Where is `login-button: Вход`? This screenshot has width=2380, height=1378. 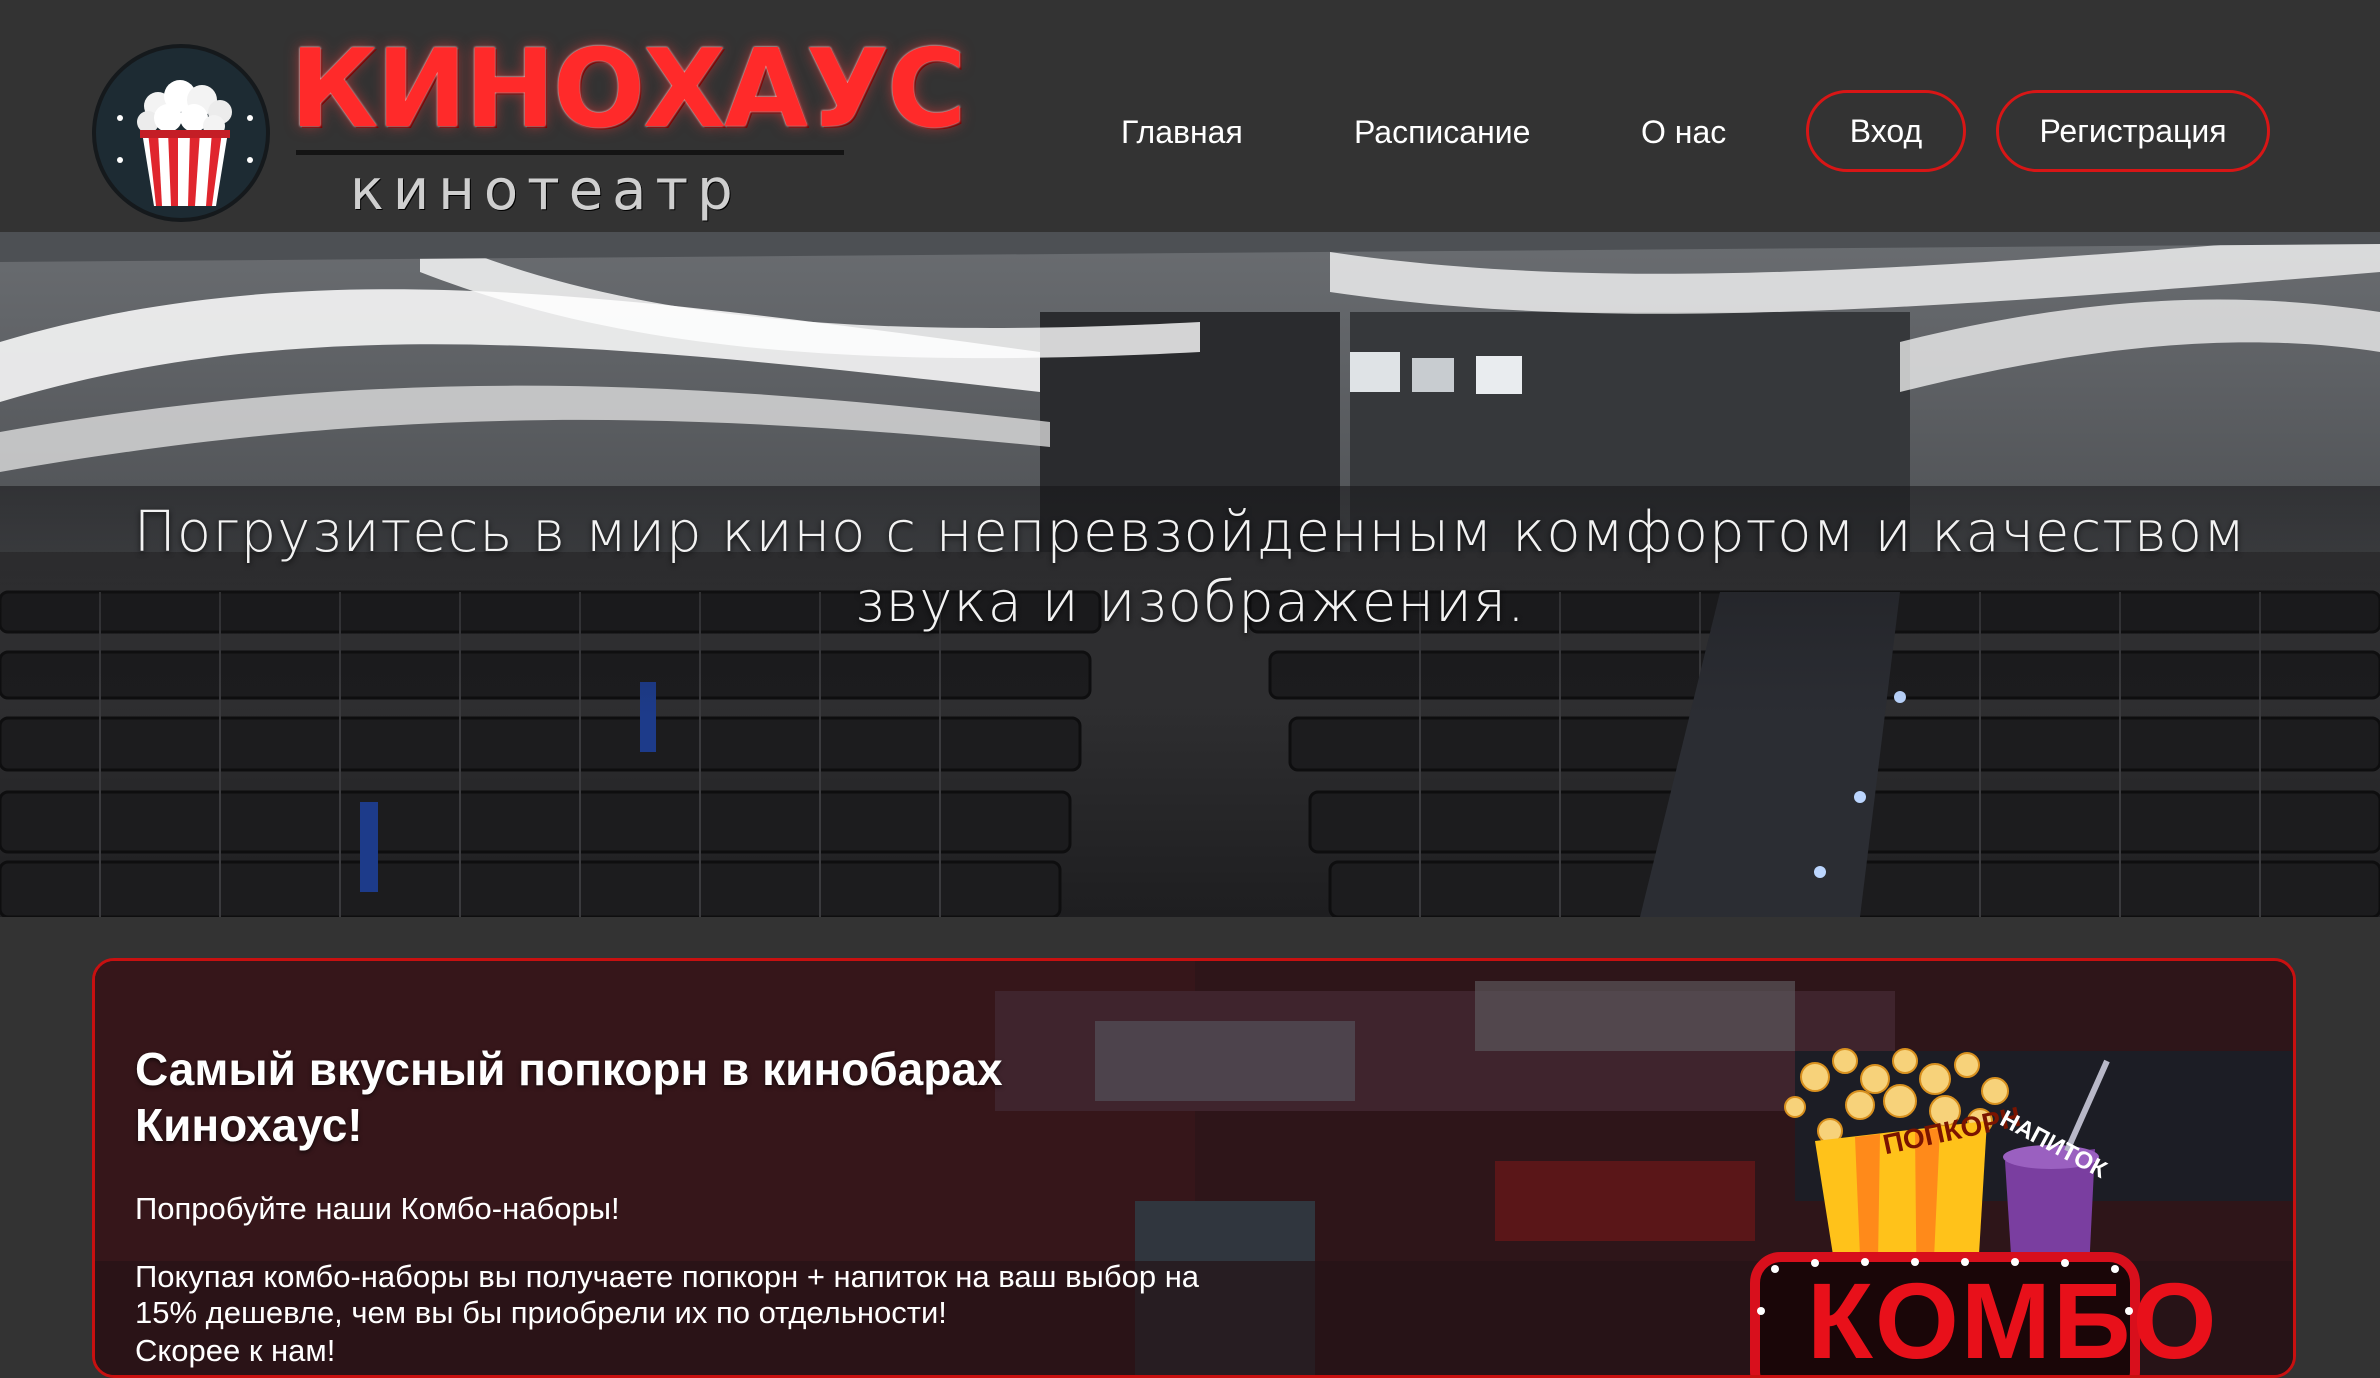 login-button: Вход is located at coordinates (1886, 131).